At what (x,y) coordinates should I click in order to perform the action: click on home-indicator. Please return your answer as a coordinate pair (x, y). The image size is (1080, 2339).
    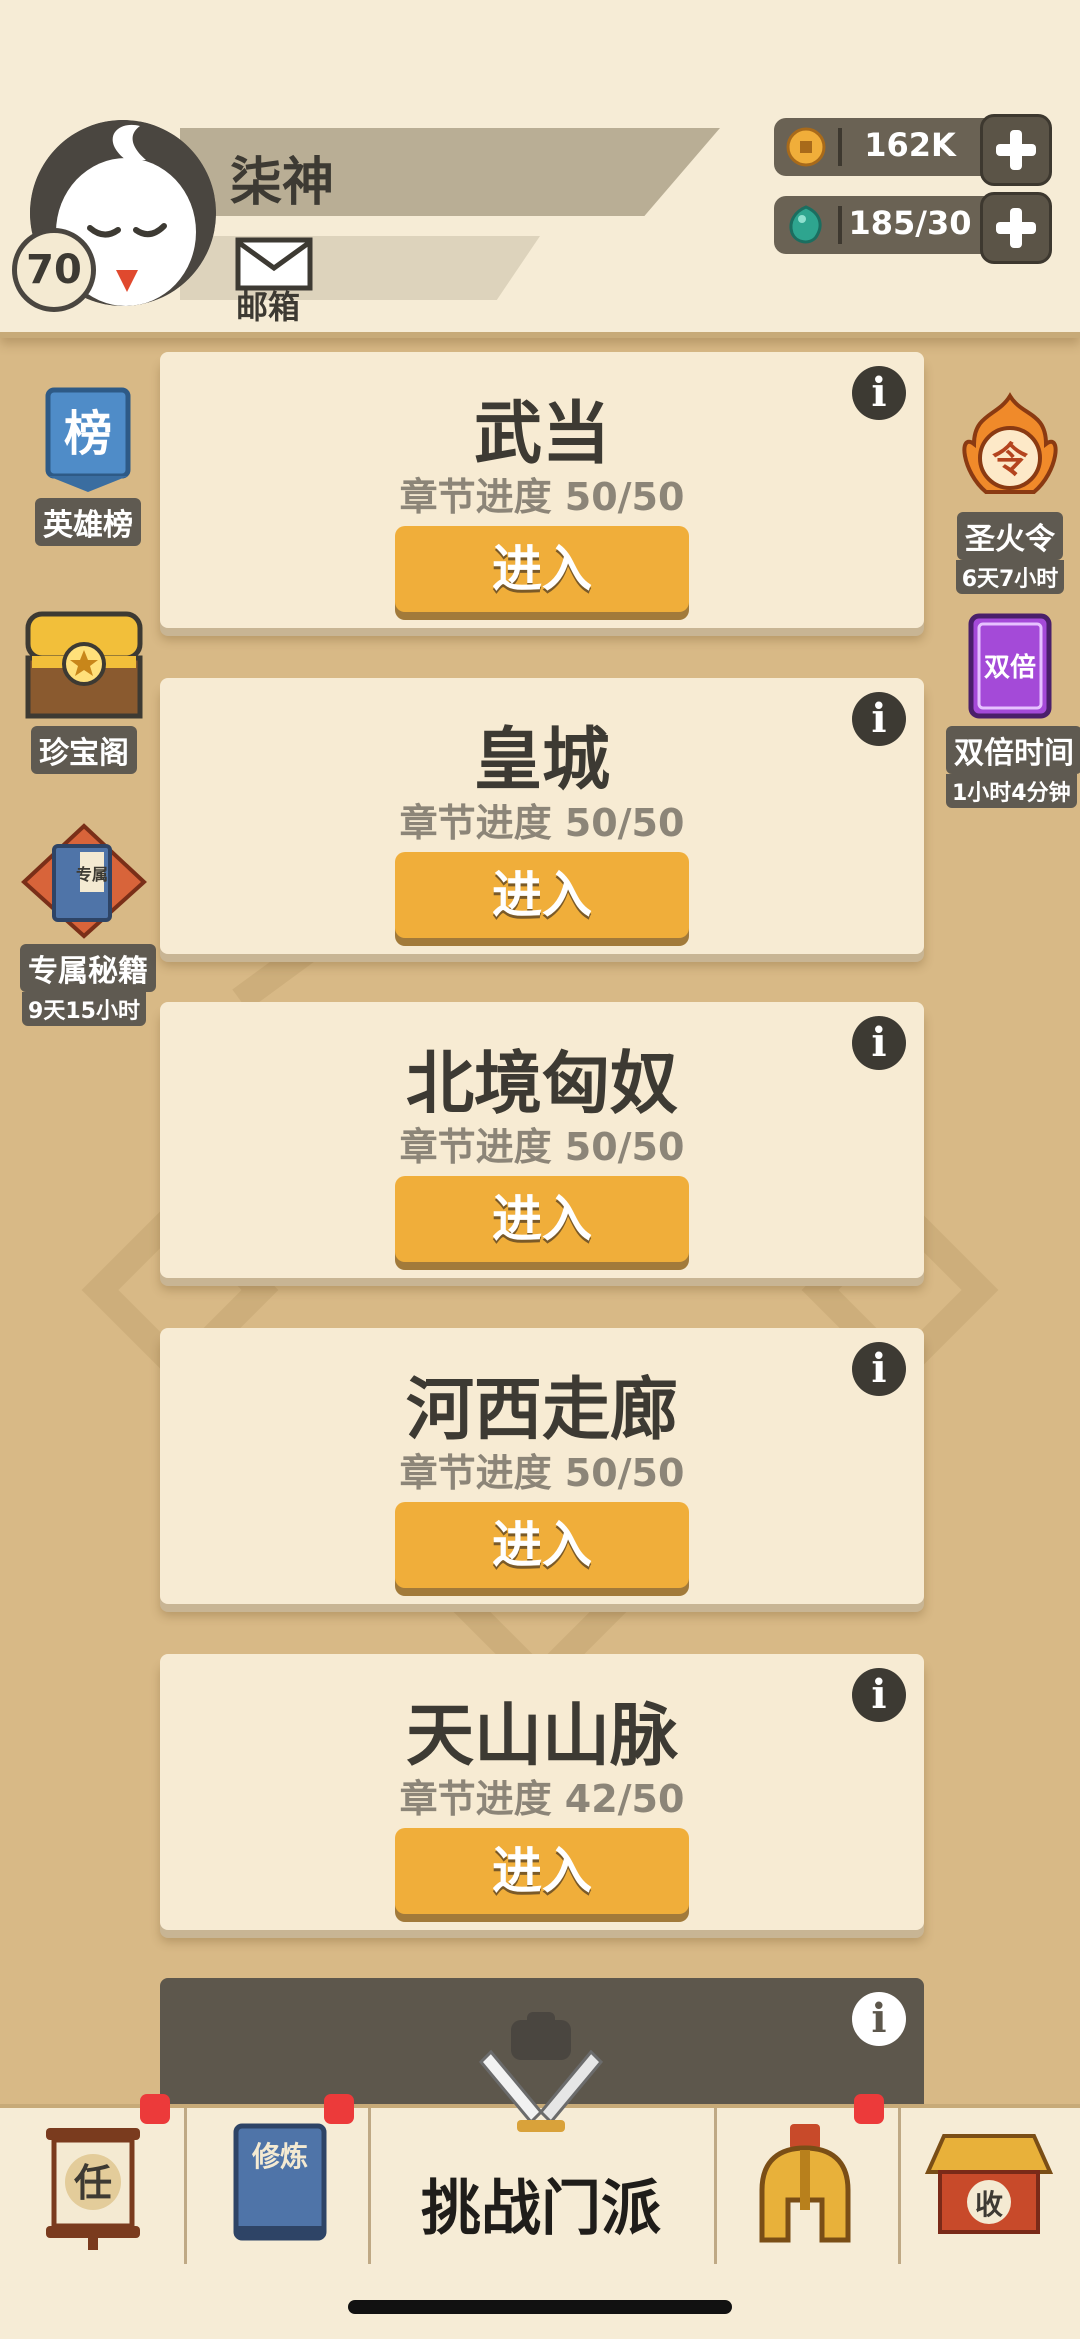
    Looking at the image, I should click on (540, 2307).